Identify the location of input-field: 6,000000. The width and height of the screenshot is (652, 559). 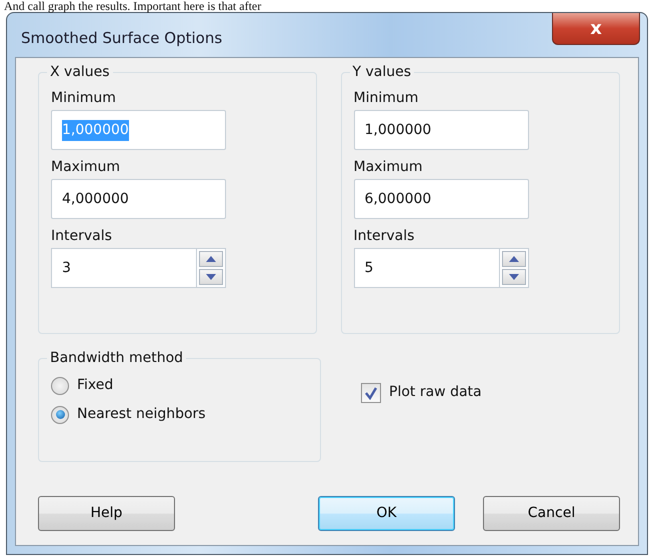
(441, 199).